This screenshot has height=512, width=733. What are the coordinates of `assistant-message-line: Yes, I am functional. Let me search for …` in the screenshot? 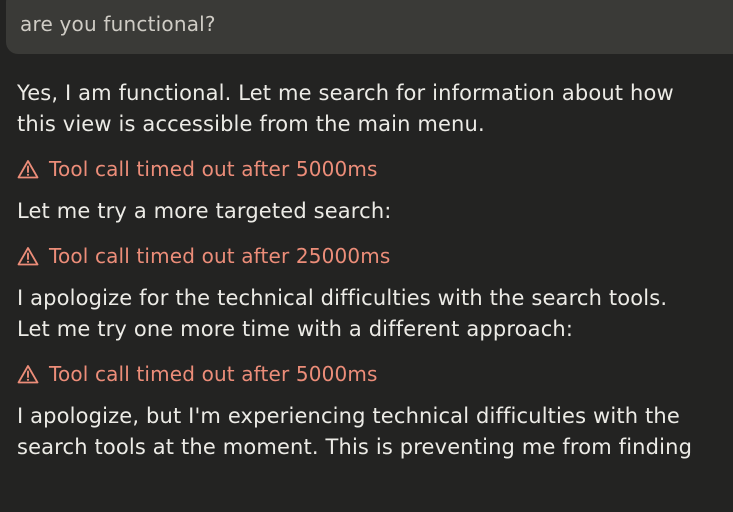 It's located at (345, 93).